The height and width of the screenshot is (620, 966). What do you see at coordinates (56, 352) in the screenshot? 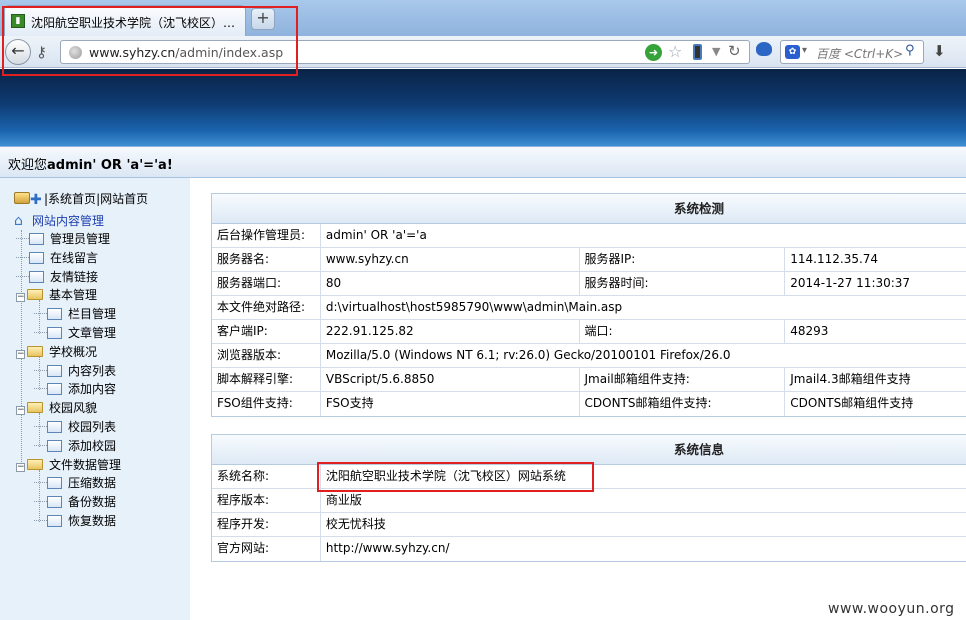
I see `sidebar-item: − 学校概况` at bounding box center [56, 352].